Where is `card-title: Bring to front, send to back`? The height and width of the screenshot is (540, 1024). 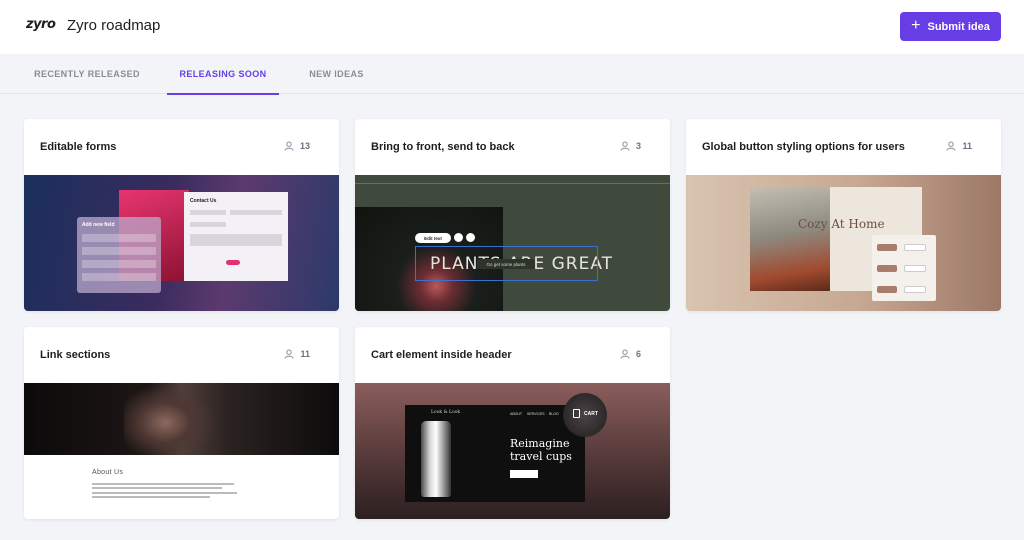 card-title: Bring to front, send to back is located at coordinates (443, 147).